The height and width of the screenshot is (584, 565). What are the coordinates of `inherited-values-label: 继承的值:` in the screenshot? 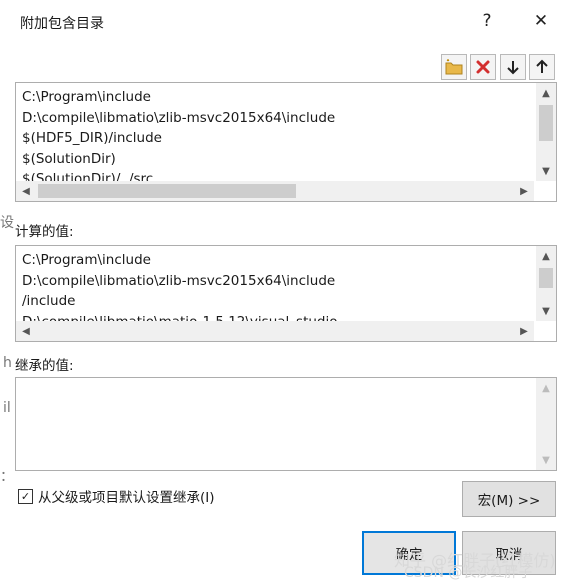 It's located at (44, 366).